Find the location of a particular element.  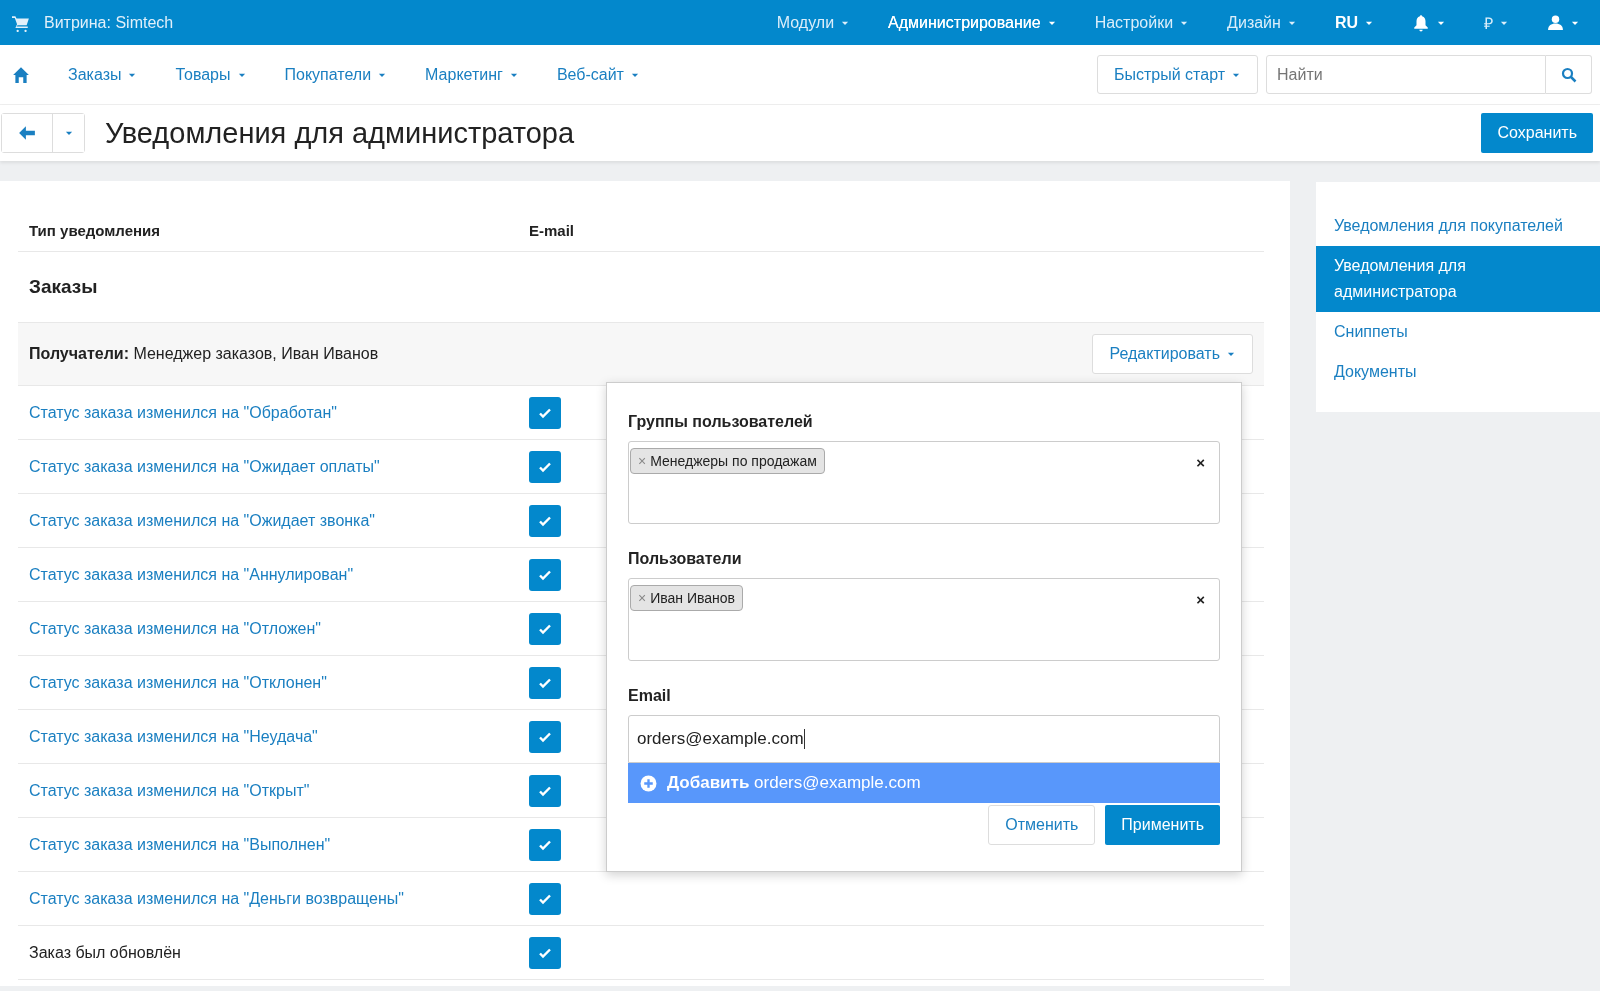

cart-icon is located at coordinates (21, 22).